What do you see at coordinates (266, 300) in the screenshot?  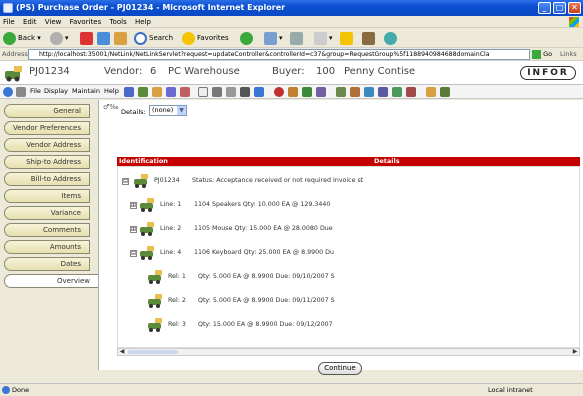 I see `row-detail: Qty: 5.000 EA @ 8.9900 Due: 09/11/2007 S` at bounding box center [266, 300].